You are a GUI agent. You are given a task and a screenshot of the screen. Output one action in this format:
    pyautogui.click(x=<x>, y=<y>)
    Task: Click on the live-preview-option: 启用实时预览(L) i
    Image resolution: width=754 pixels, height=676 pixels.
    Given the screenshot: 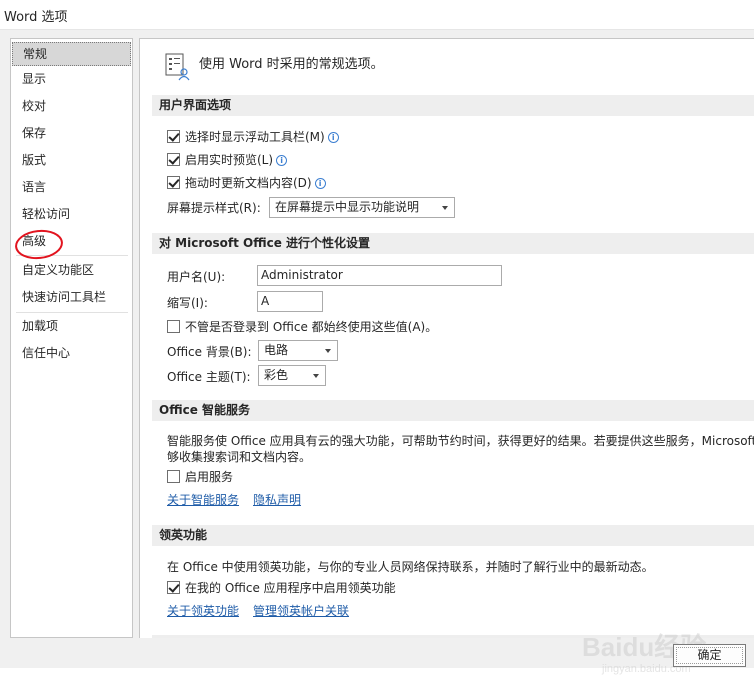 What is the action you would take?
    pyautogui.click(x=236, y=159)
    